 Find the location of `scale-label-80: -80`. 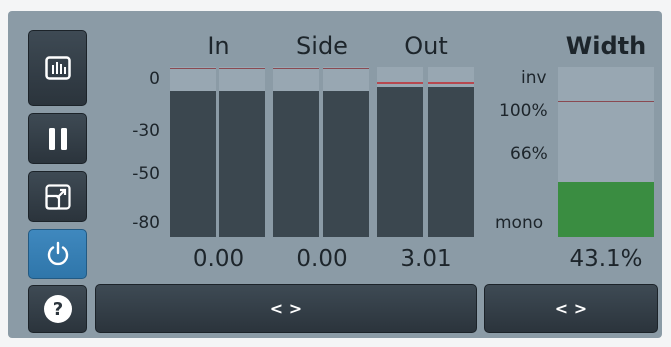

scale-label-80: -80 is located at coordinates (146, 223).